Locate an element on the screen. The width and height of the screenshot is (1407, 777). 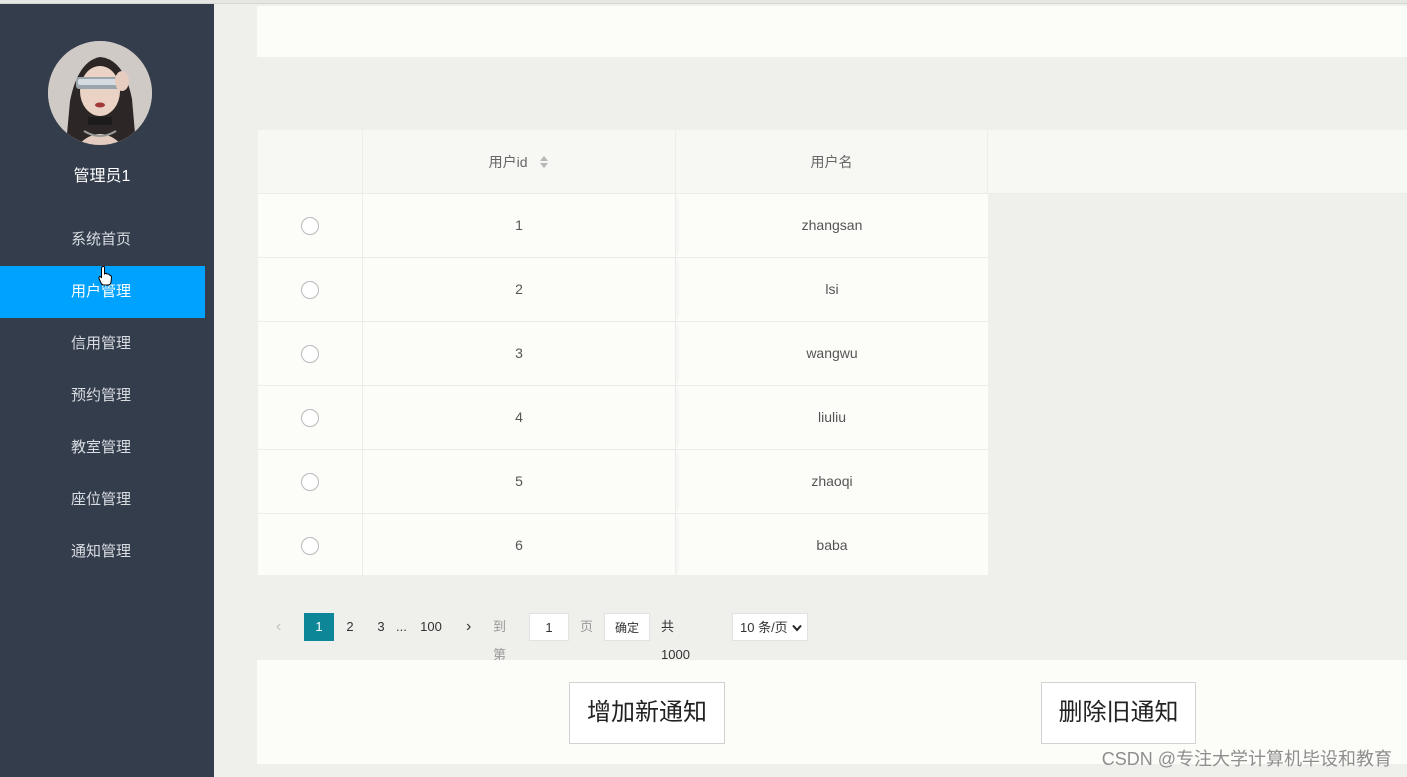
table-row: 4 liuliu is located at coordinates (623, 418).